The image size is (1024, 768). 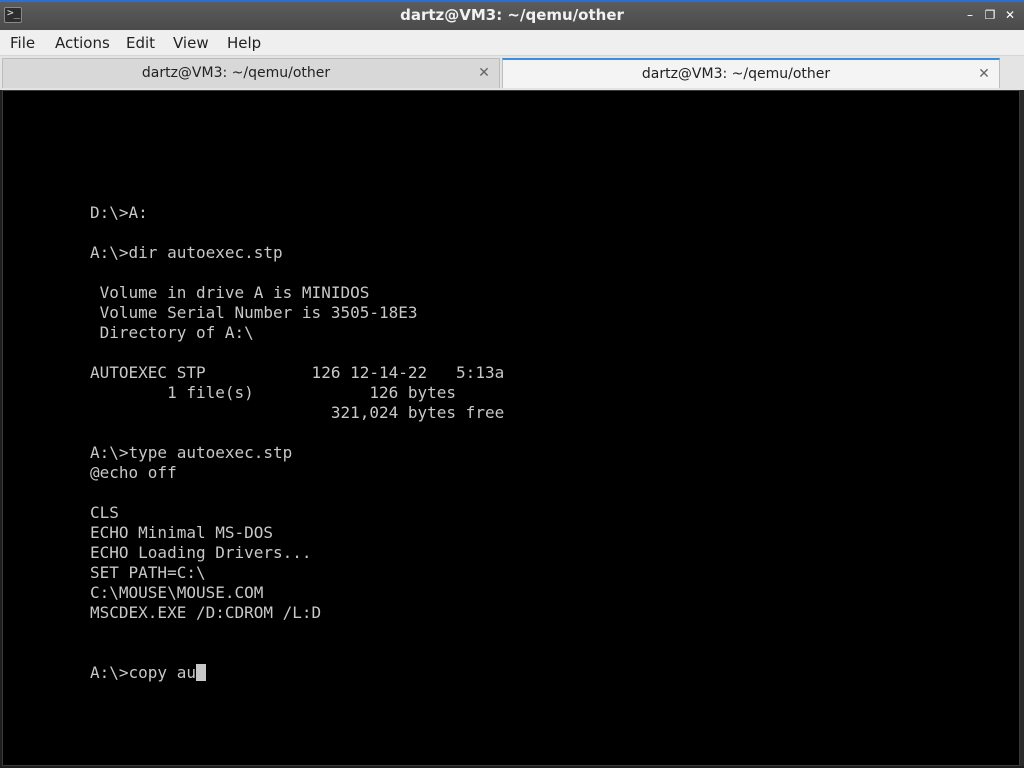 What do you see at coordinates (297, 412) in the screenshot?
I see `terminal-line: 321,024 bytes free` at bounding box center [297, 412].